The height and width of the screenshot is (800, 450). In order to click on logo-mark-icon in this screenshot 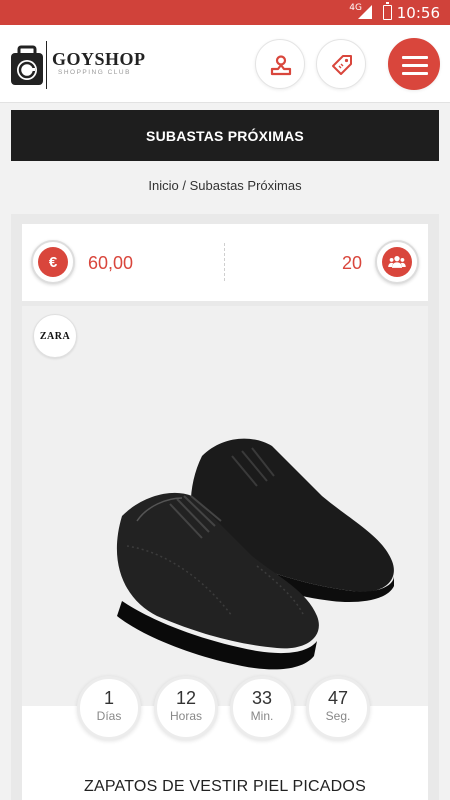, I will do `click(27, 65)`.